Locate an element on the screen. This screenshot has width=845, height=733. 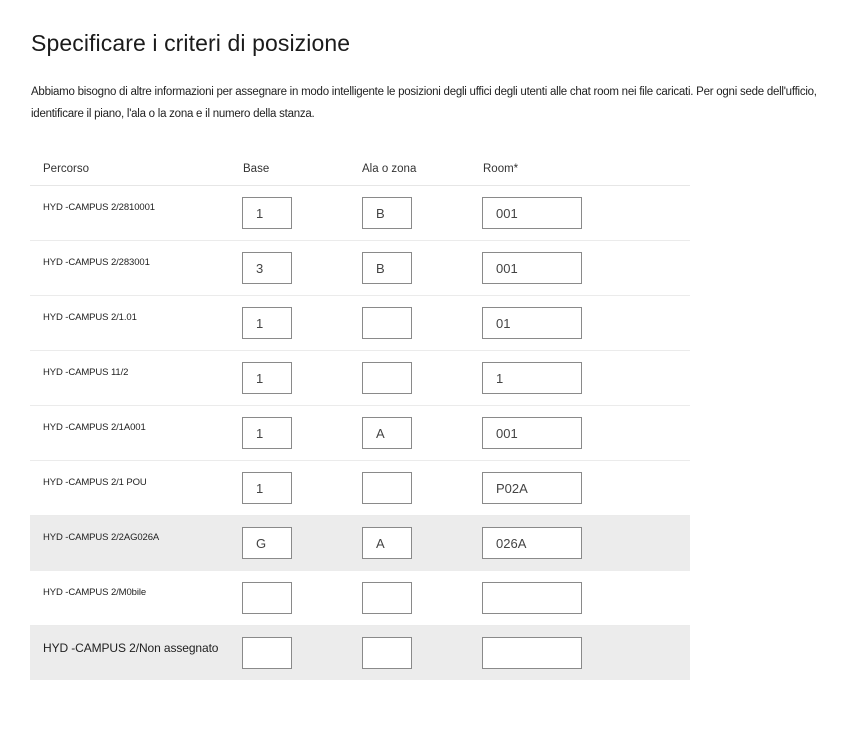
row-path: HYD -CAMPUS 2/1A001 is located at coordinates (94, 427).